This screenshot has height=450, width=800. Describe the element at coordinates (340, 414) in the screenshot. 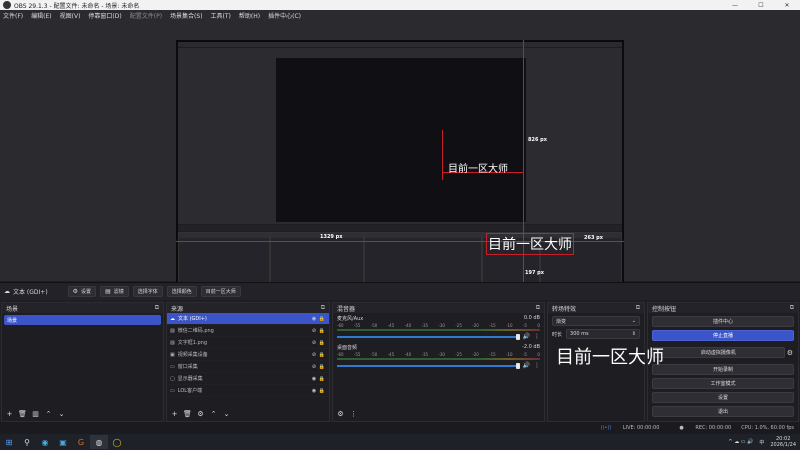

I see `advanced-audio-button: ⚙` at that location.